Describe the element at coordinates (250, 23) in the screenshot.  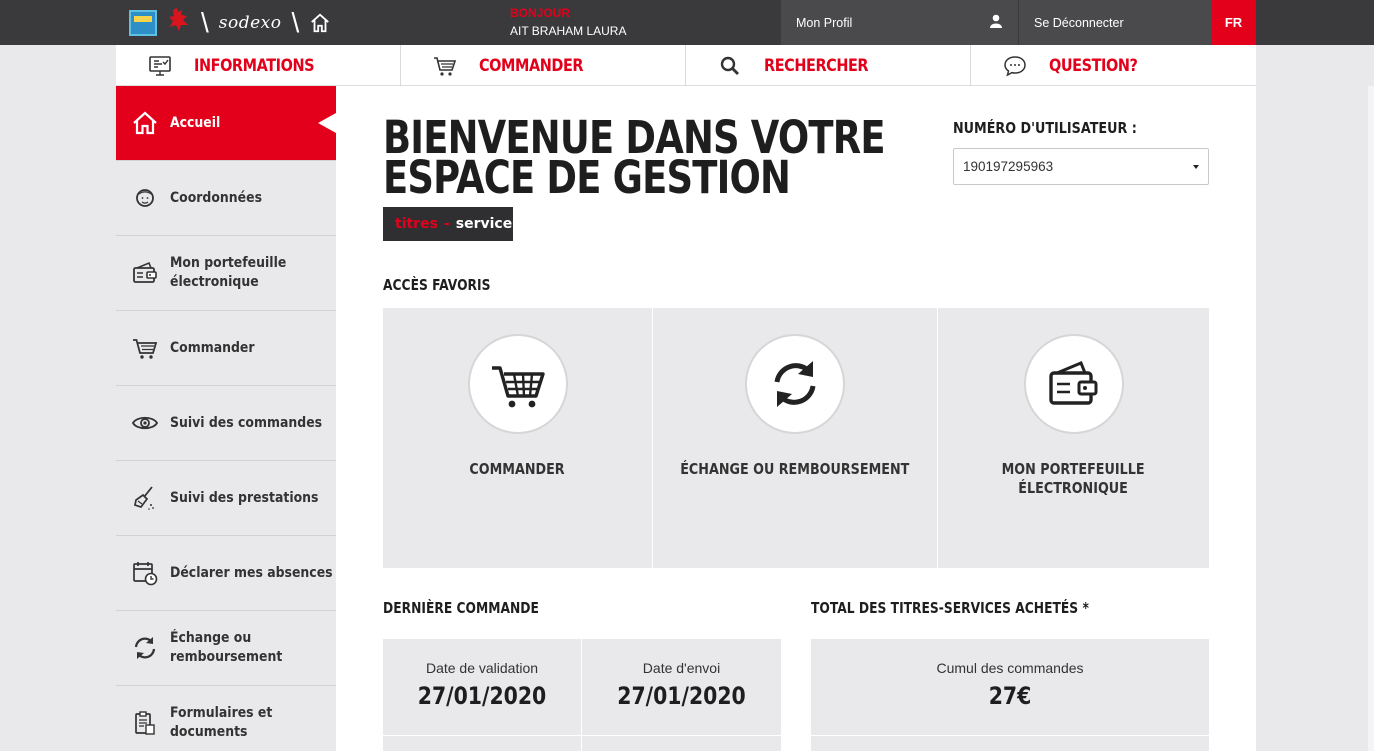
I see `sodexo-logo: sodexo` at that location.